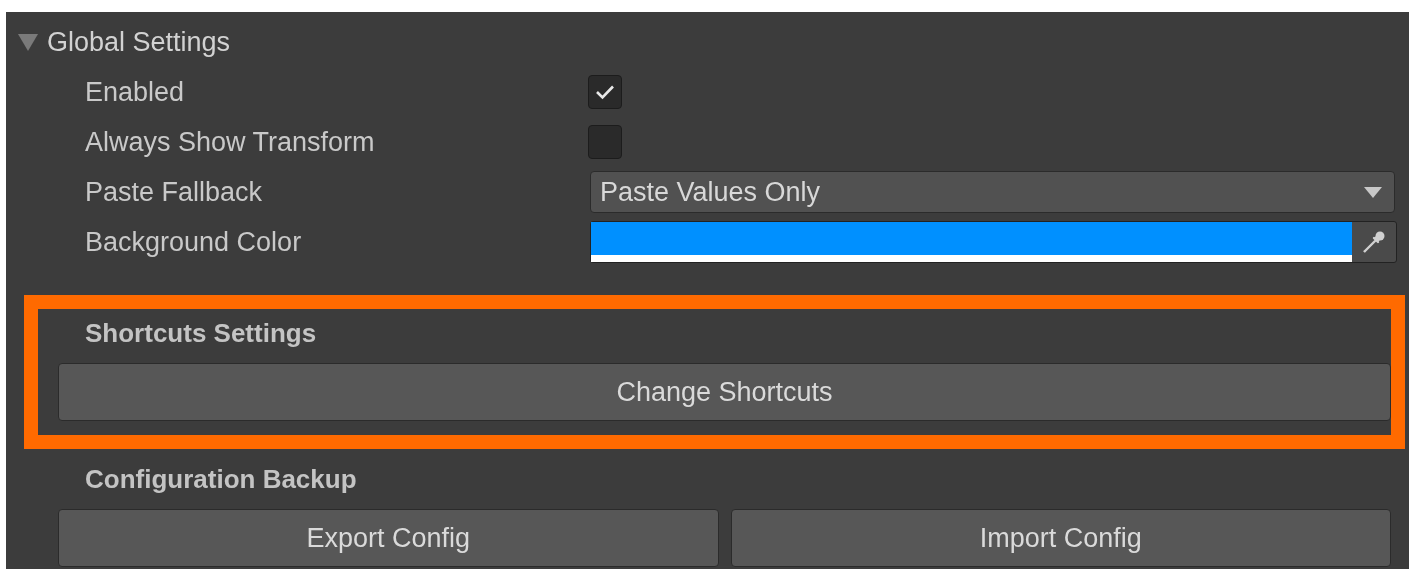 Image resolution: width=1409 pixels, height=569 pixels. I want to click on group-title: Configuration Backup, so click(221, 479).